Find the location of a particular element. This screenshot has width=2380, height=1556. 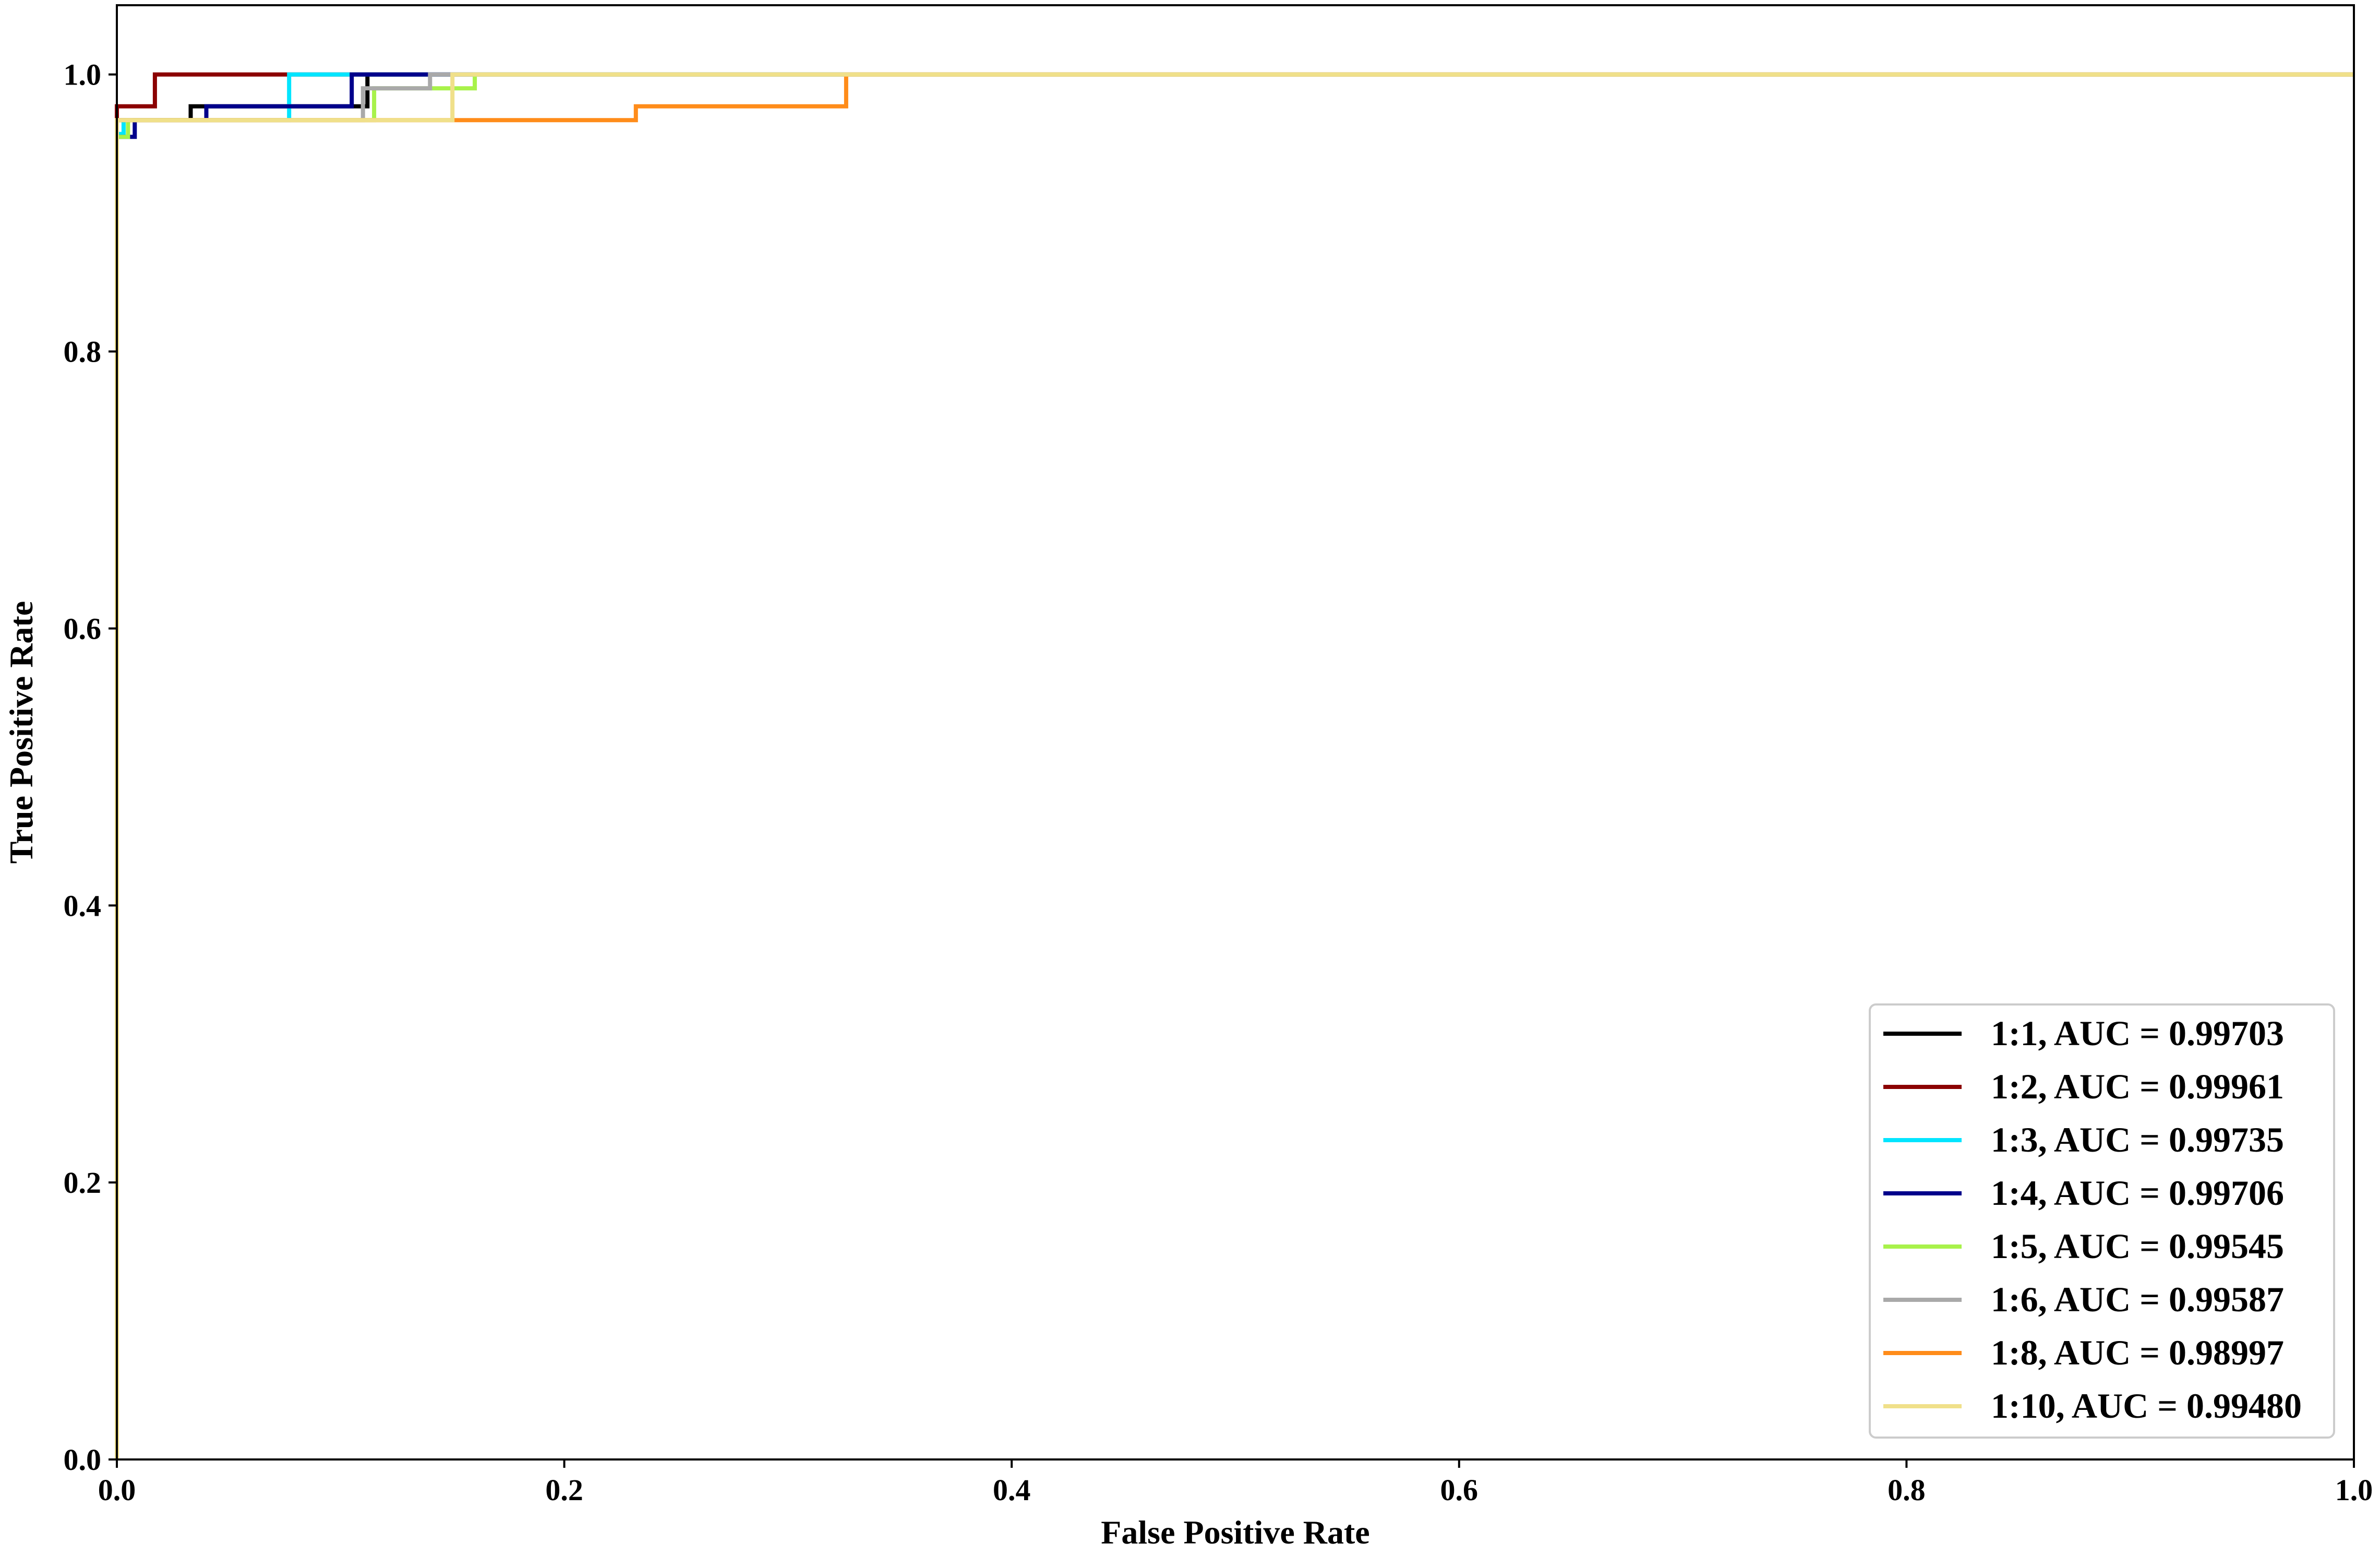

y-axis-label: True Positive Rate is located at coordinates (21, 732).